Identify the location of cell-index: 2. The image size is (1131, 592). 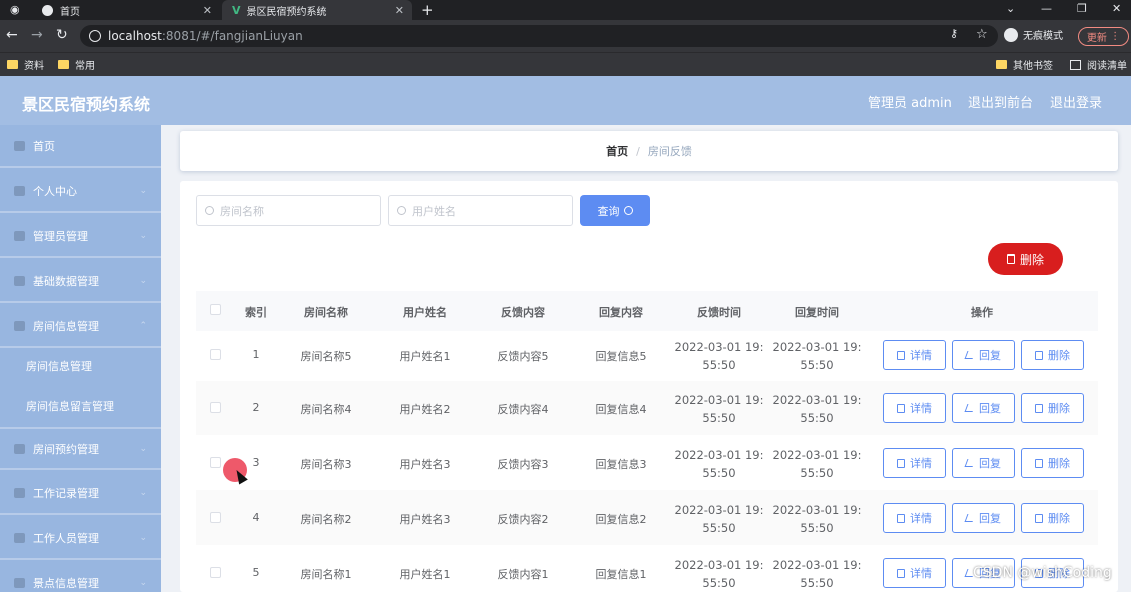
(256, 407).